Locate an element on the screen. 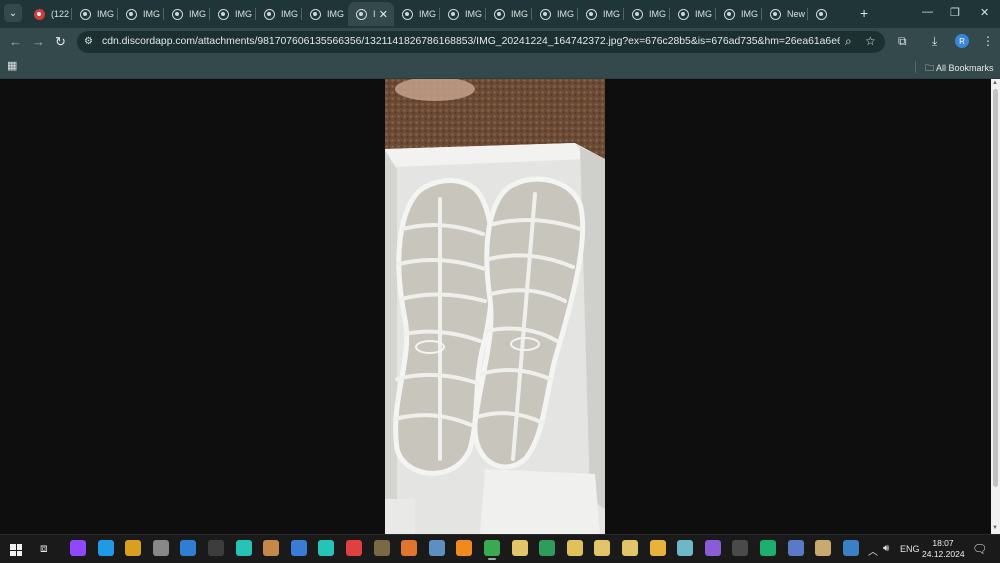  tab-img: New is located at coordinates (785, 14).